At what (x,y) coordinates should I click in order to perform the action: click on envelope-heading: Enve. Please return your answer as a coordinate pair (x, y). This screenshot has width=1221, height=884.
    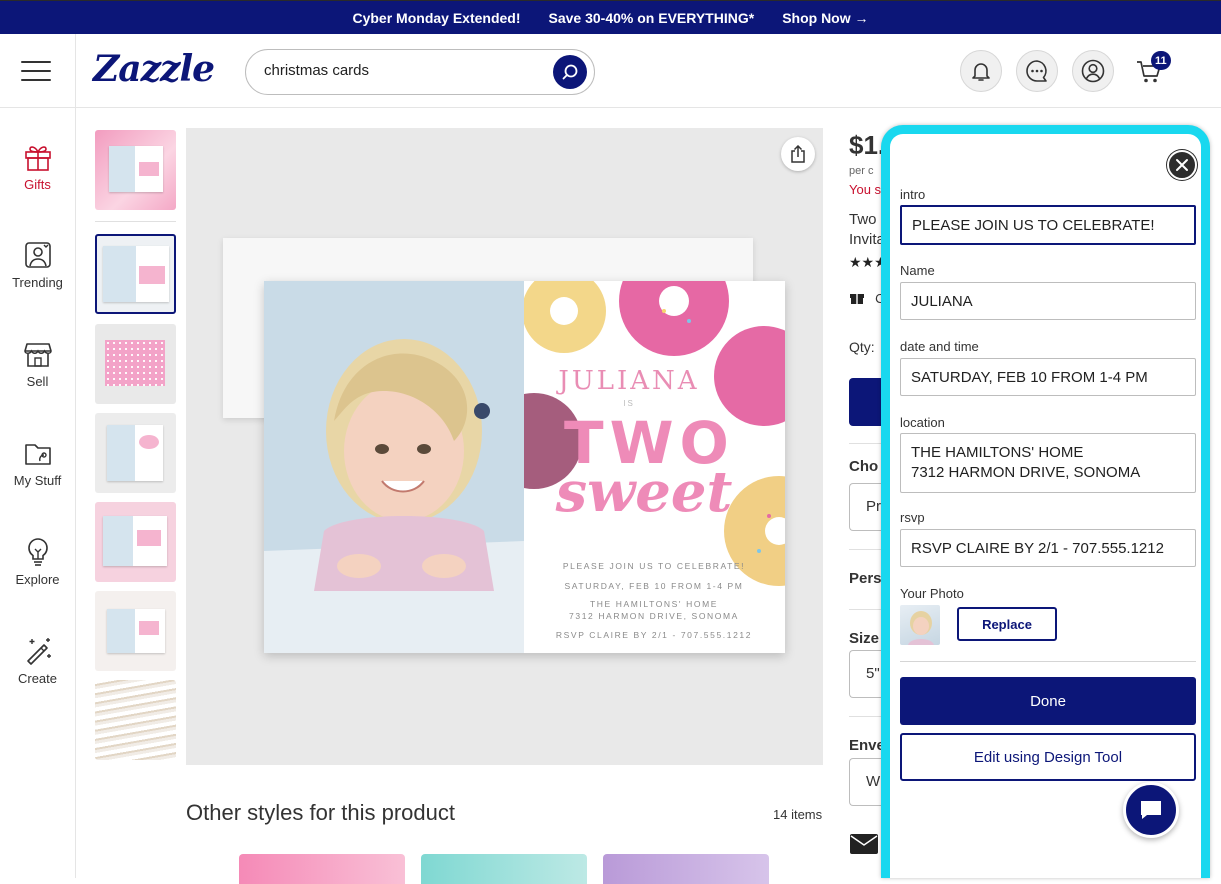
    Looking at the image, I should click on (867, 745).